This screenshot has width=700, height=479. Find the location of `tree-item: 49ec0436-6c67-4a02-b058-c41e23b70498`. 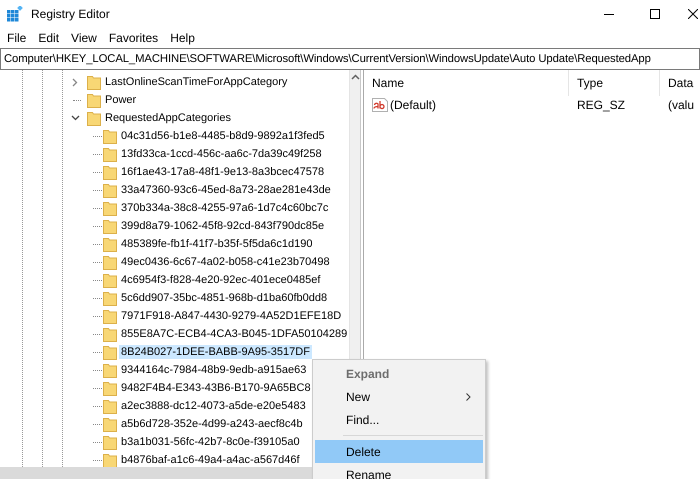

tree-item: 49ec0436-6c67-4a02-b058-c41e23b70498 is located at coordinates (225, 262).